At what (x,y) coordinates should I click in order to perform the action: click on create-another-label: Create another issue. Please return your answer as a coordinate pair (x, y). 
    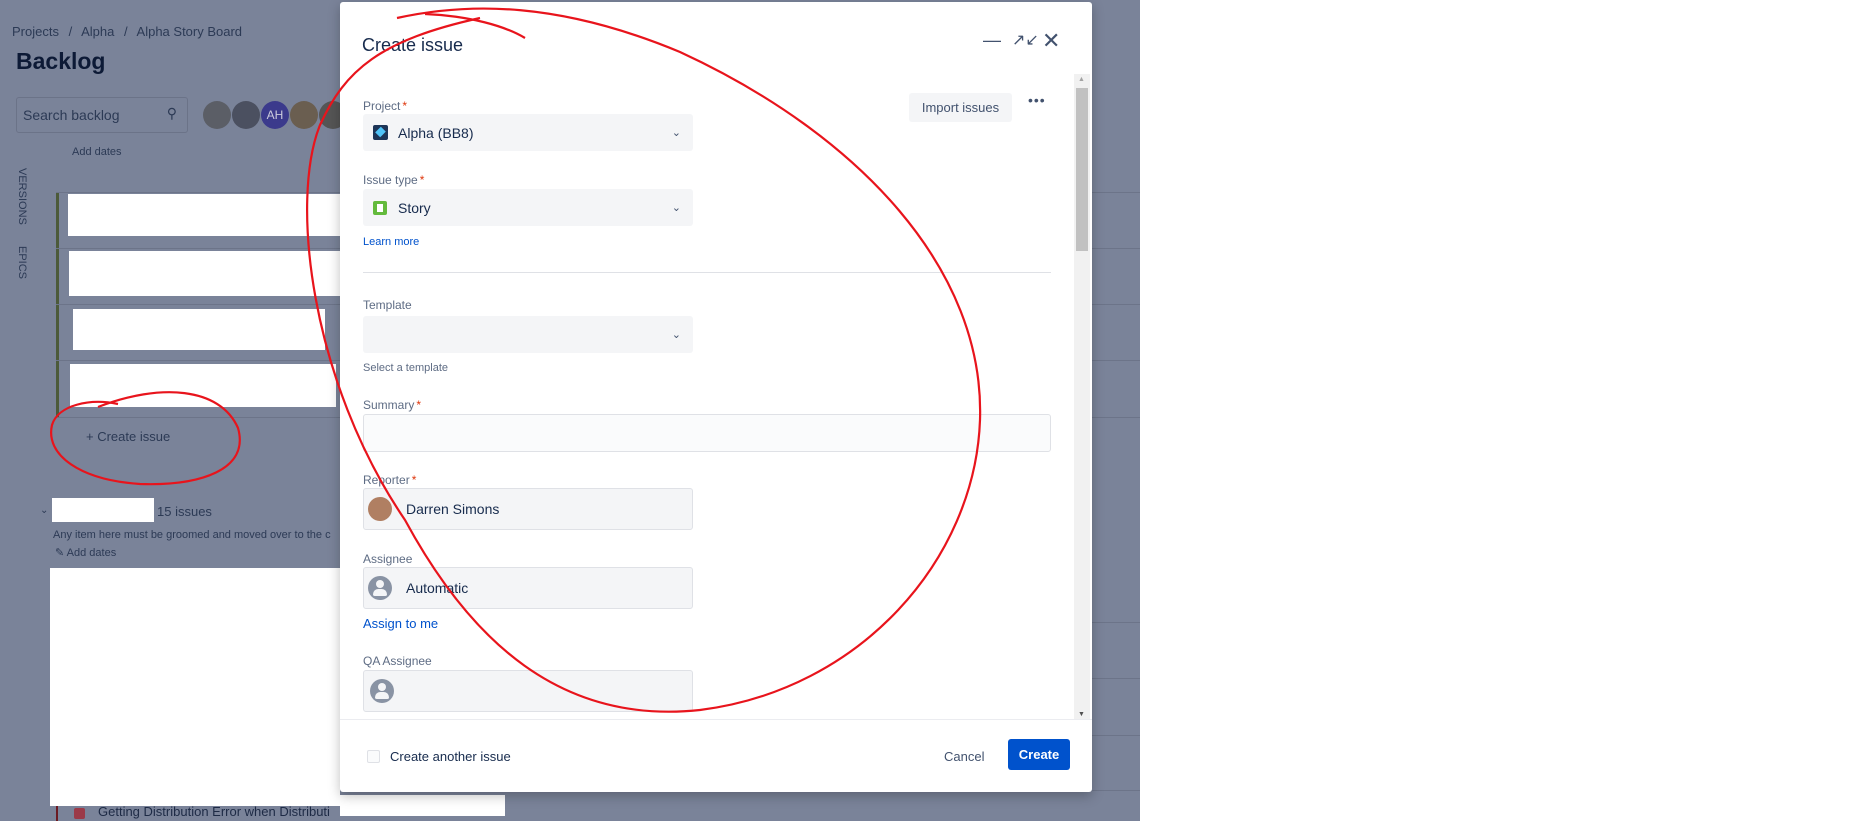
    Looking at the image, I should click on (450, 756).